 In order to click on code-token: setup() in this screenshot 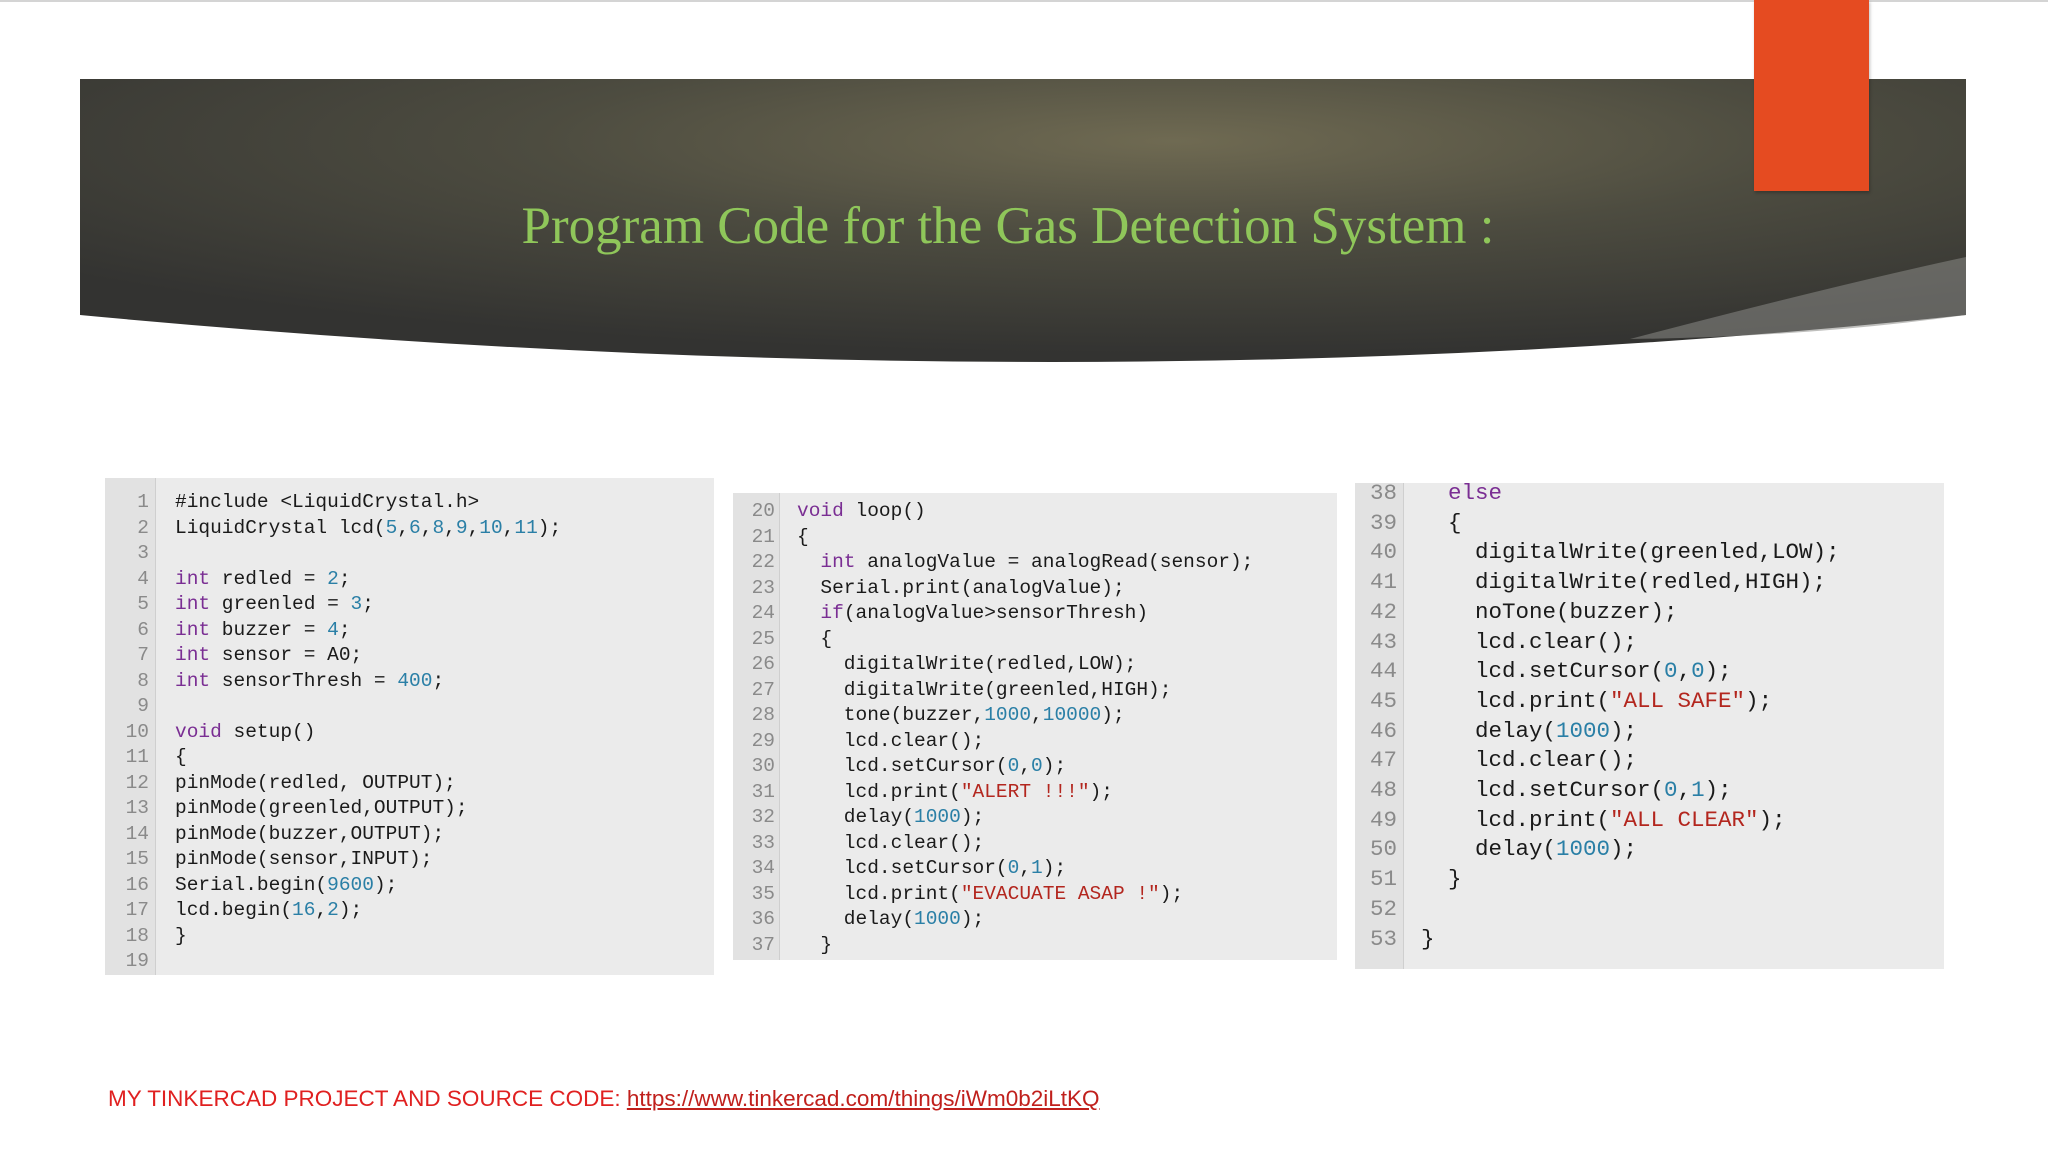, I will do `click(268, 731)`.